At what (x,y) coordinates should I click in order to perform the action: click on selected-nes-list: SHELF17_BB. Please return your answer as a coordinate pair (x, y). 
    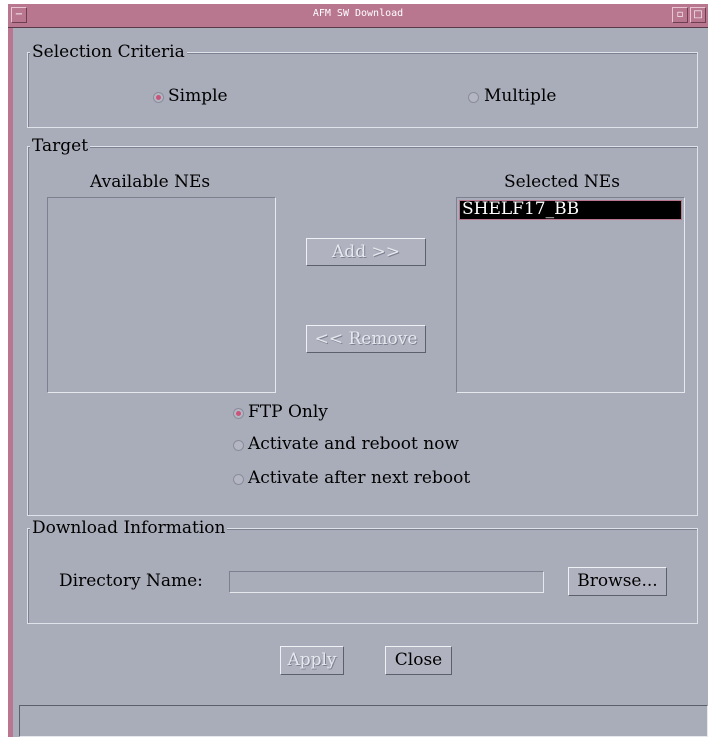
    Looking at the image, I should click on (570, 295).